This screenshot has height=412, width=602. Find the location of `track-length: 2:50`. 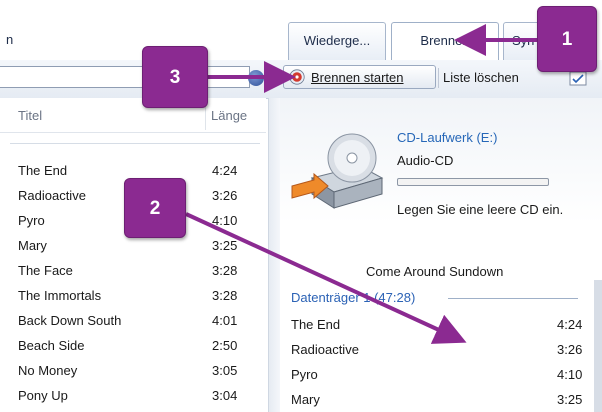

track-length: 2:50 is located at coordinates (225, 345).